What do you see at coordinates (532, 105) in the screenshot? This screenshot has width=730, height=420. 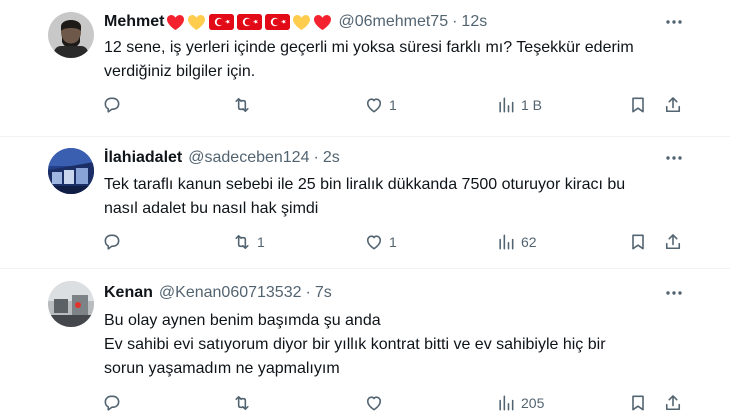 I see `views-count: 1 B` at bounding box center [532, 105].